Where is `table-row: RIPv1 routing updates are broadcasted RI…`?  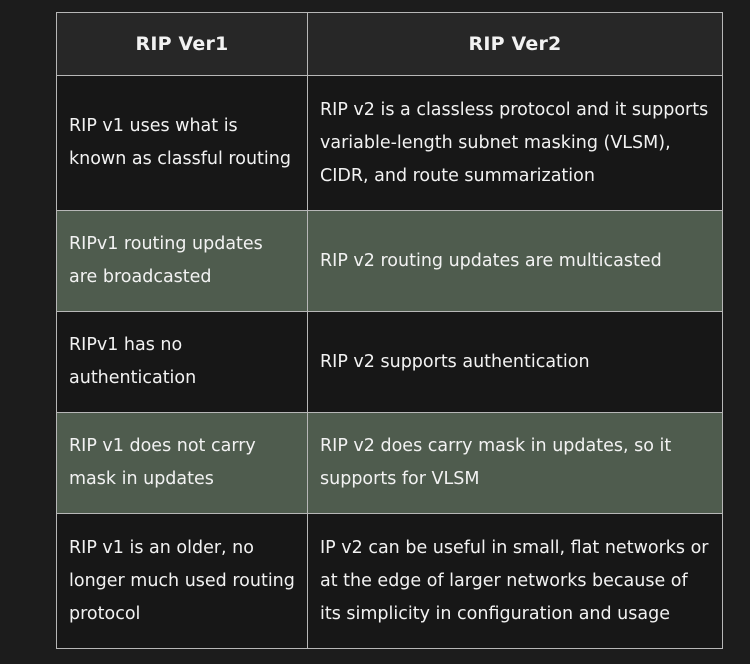
table-row: RIPv1 routing updates are broadcasted RI… is located at coordinates (389, 261).